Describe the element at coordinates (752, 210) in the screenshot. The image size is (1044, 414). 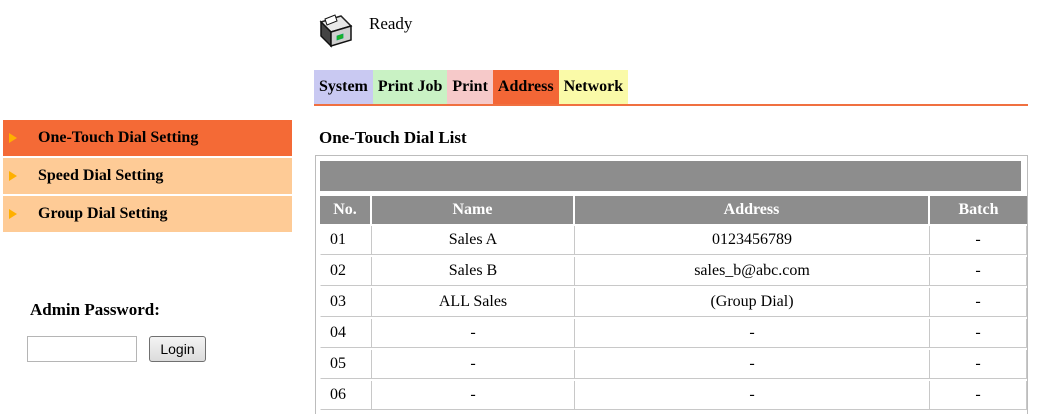
I see `column-header-address: Address` at that location.